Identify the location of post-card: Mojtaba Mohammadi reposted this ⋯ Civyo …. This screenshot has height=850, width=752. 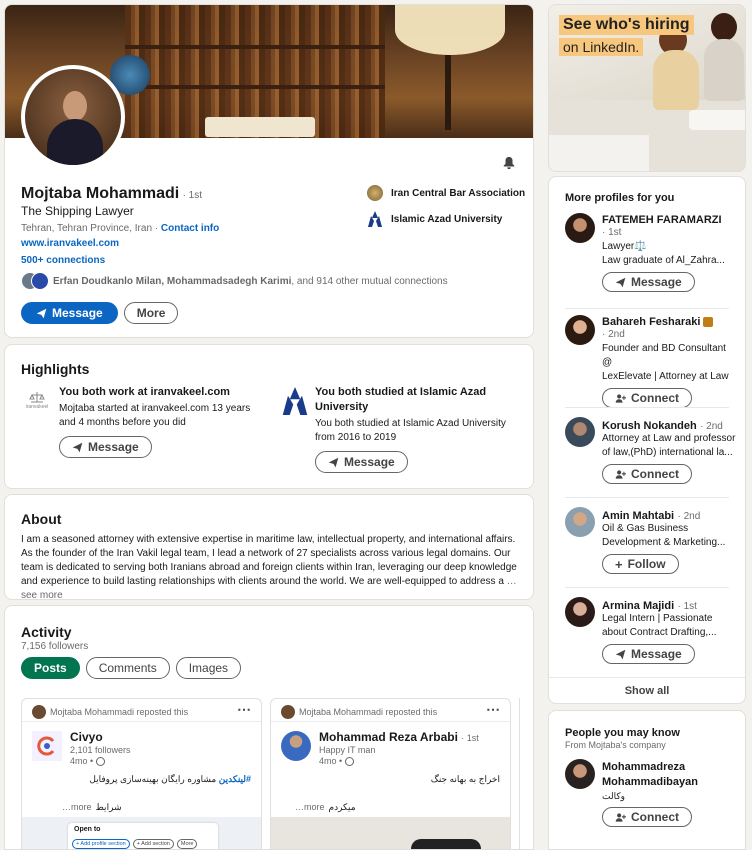
(141, 773).